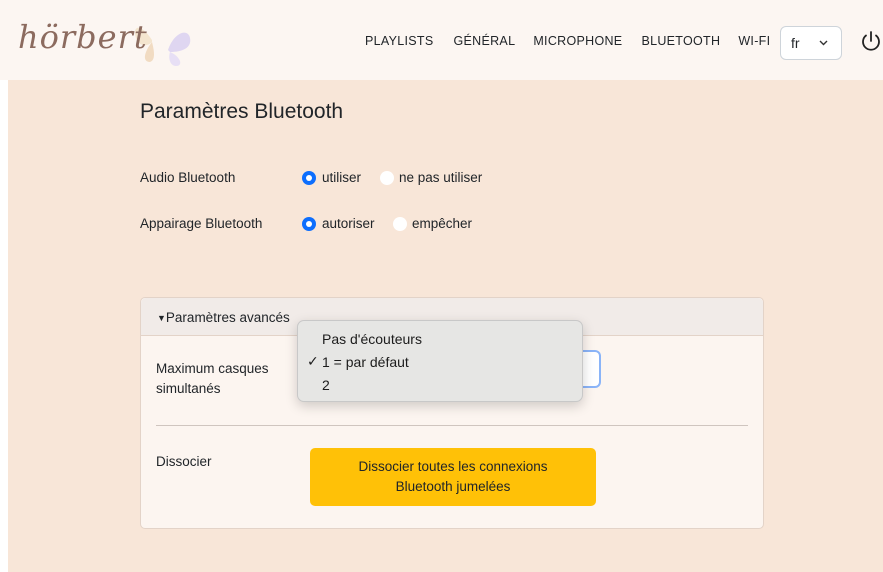 Image resolution: width=883 pixels, height=572 pixels. What do you see at coordinates (372, 339) in the screenshot?
I see `dropdown-option-no-headphones: Pas d'écouteurs` at bounding box center [372, 339].